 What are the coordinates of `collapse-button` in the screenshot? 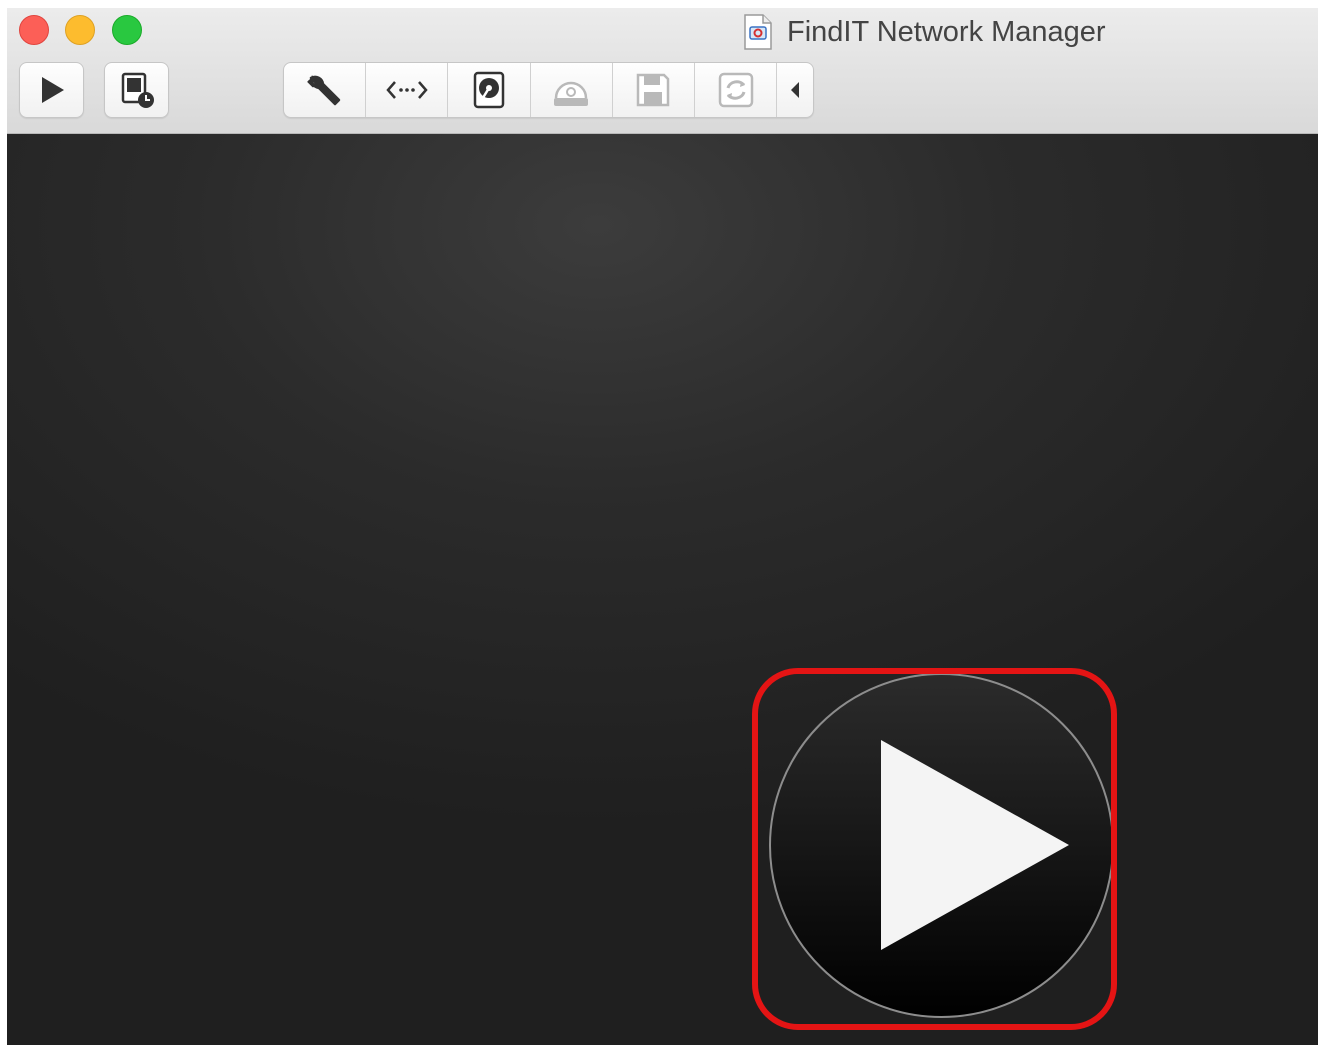 It's located at (795, 90).